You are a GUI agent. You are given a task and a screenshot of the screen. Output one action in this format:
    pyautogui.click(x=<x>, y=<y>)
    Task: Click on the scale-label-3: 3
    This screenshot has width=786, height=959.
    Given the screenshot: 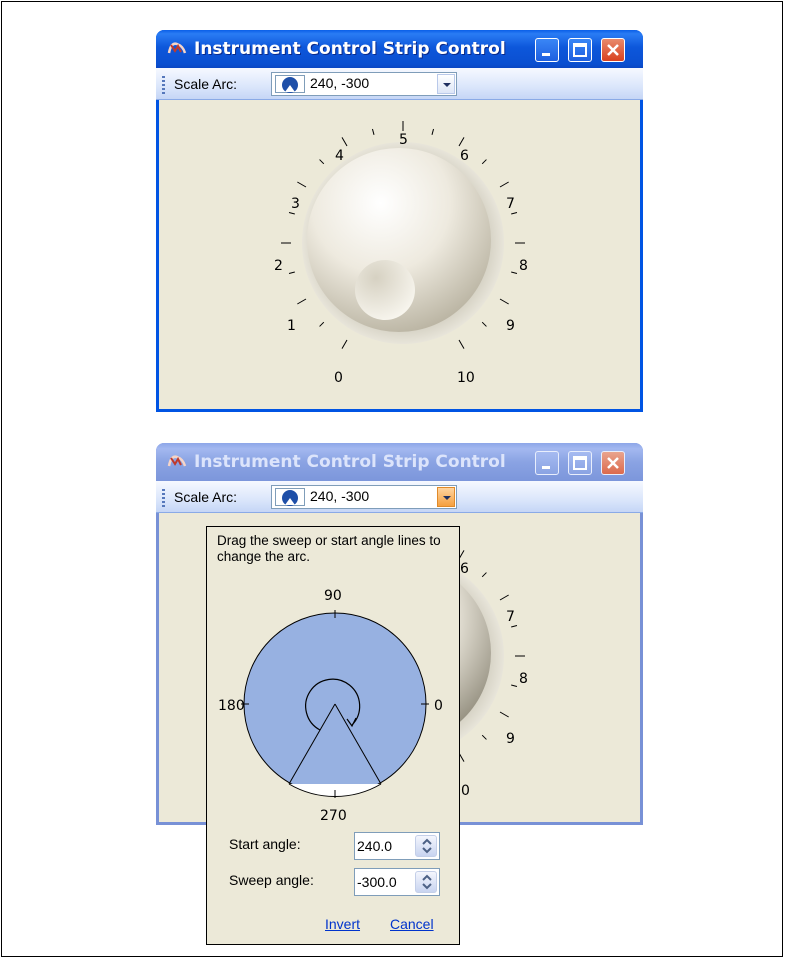 What is the action you would take?
    pyautogui.click(x=295, y=204)
    